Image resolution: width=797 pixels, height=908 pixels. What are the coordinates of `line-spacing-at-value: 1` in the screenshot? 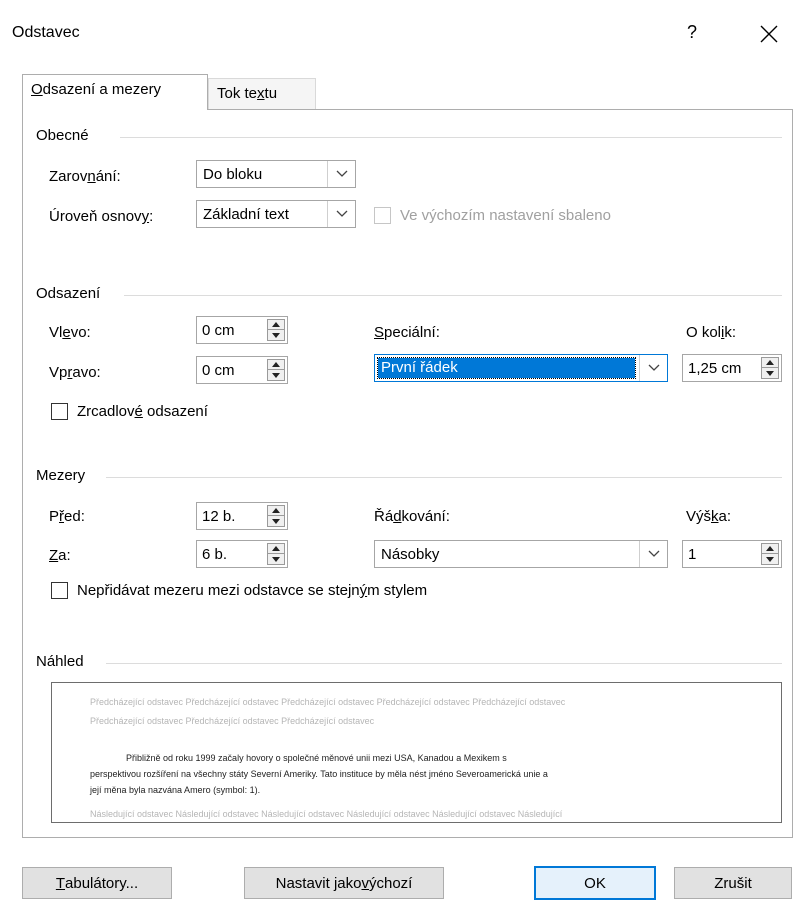 It's located at (692, 554).